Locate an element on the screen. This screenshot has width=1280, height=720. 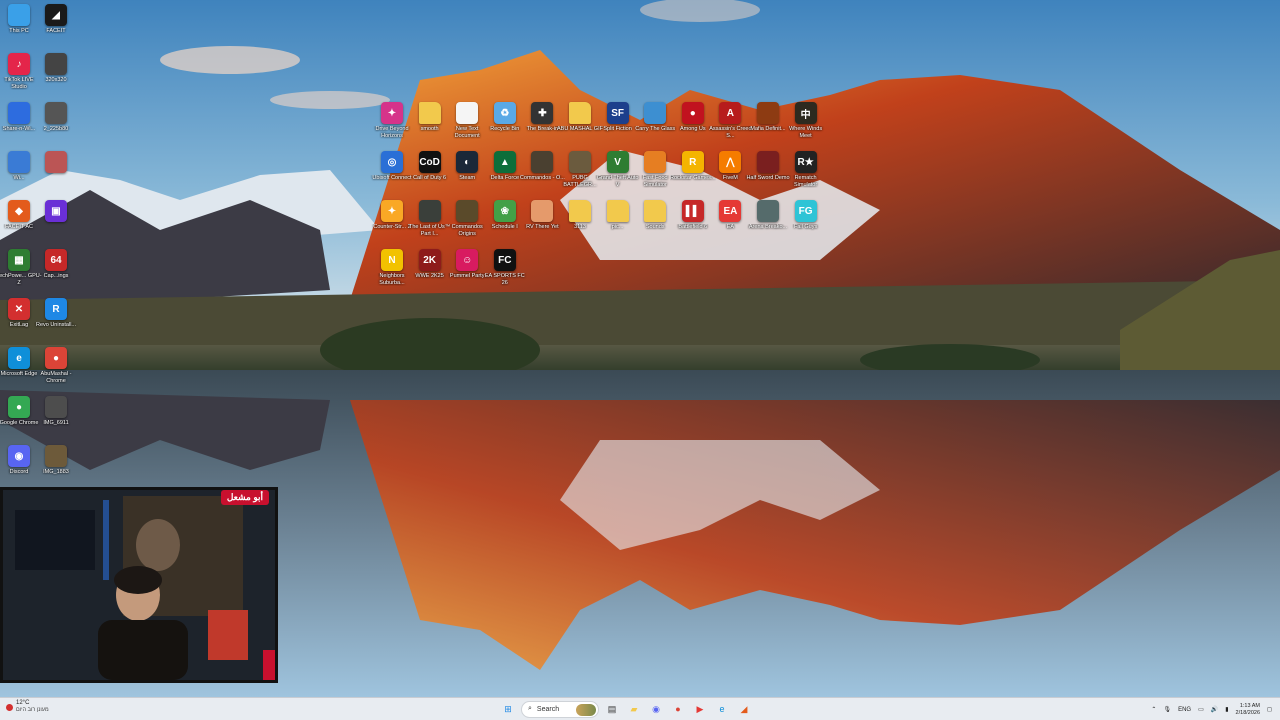
app-icon: ▣ is located at coordinates (56, 211).